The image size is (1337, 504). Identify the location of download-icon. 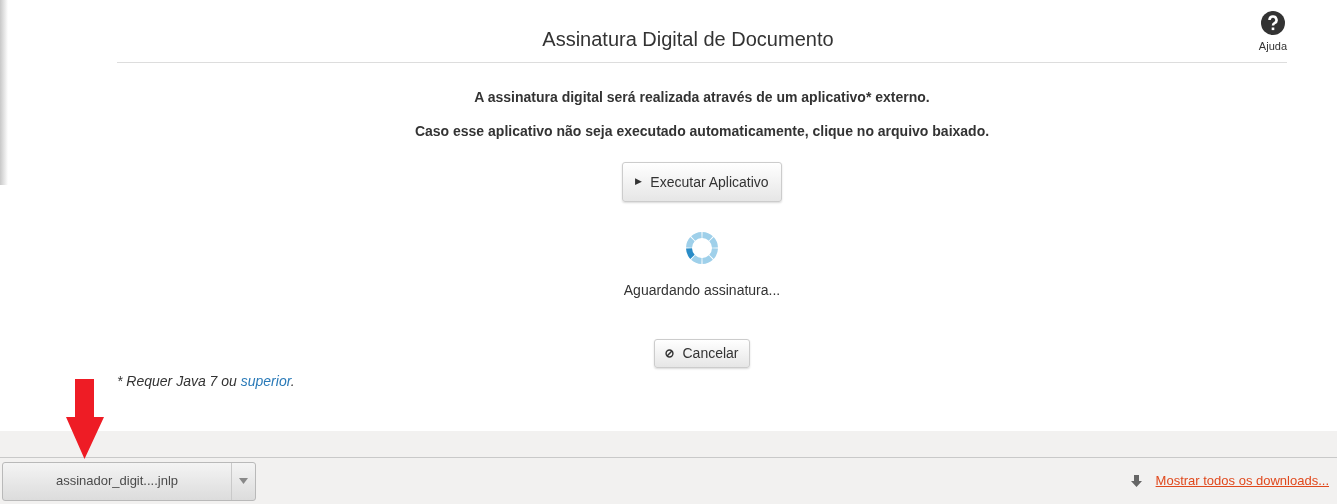
(1136, 481).